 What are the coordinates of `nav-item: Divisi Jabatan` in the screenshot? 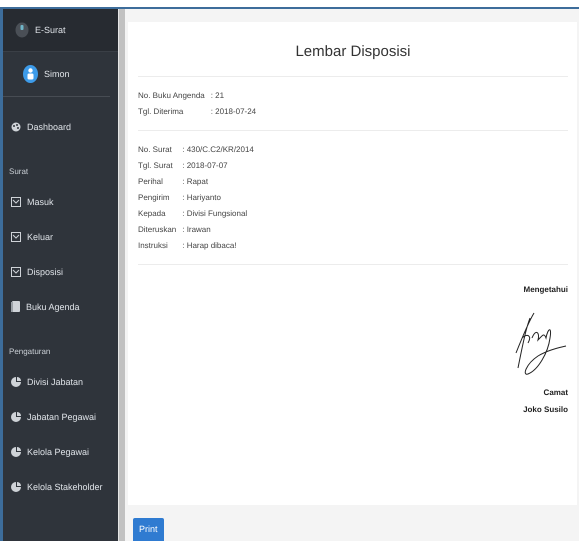 It's located at (55, 381).